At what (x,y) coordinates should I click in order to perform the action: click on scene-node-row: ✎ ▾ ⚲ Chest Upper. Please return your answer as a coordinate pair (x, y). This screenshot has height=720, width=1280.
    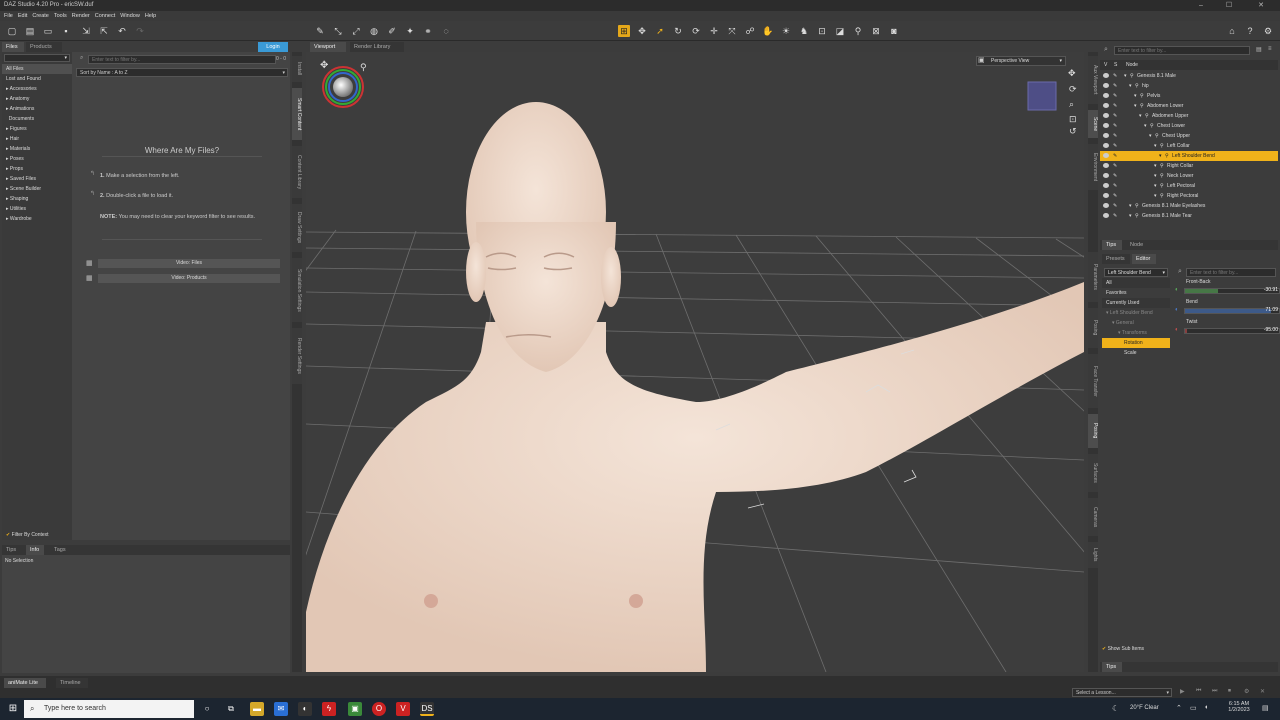
    Looking at the image, I should click on (1189, 136).